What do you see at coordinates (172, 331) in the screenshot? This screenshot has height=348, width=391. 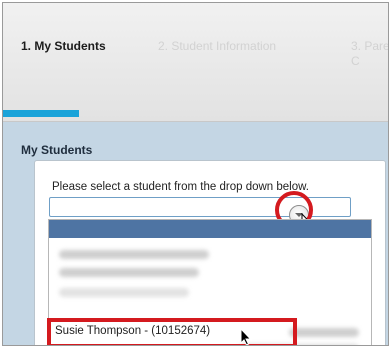 I see `annotation-highlight-box` at bounding box center [172, 331].